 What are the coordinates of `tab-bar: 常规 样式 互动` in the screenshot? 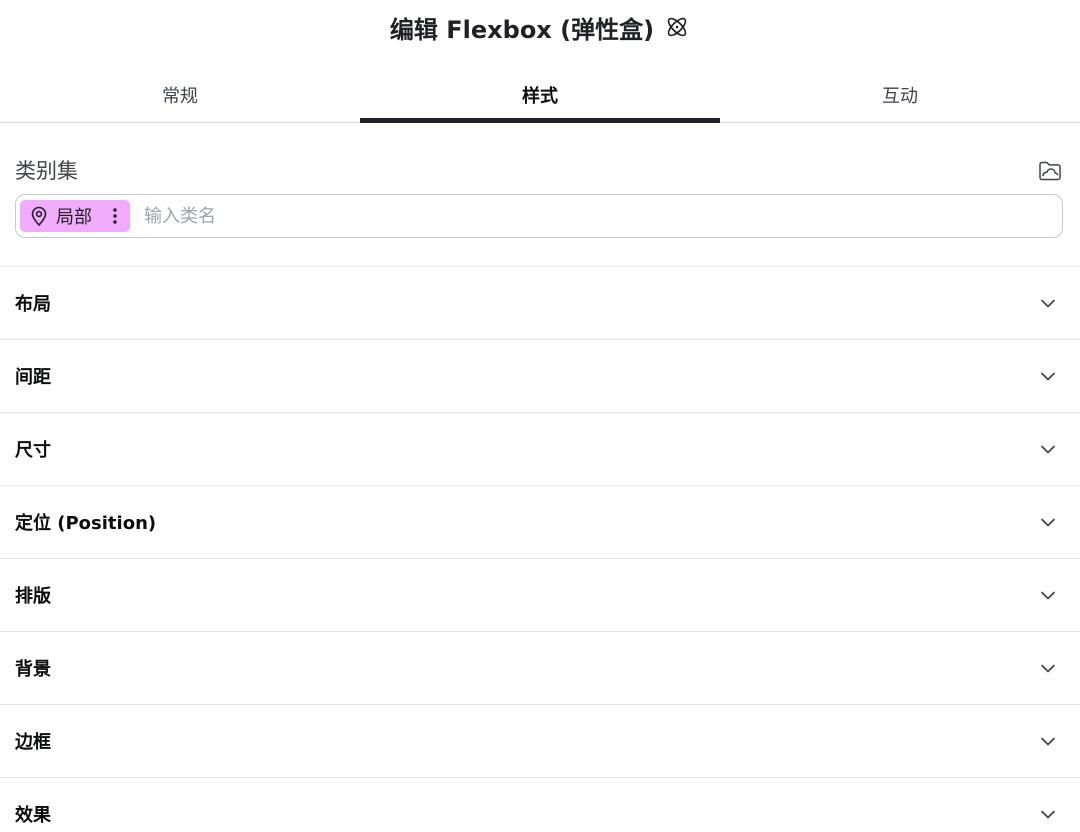 It's located at (540, 95).